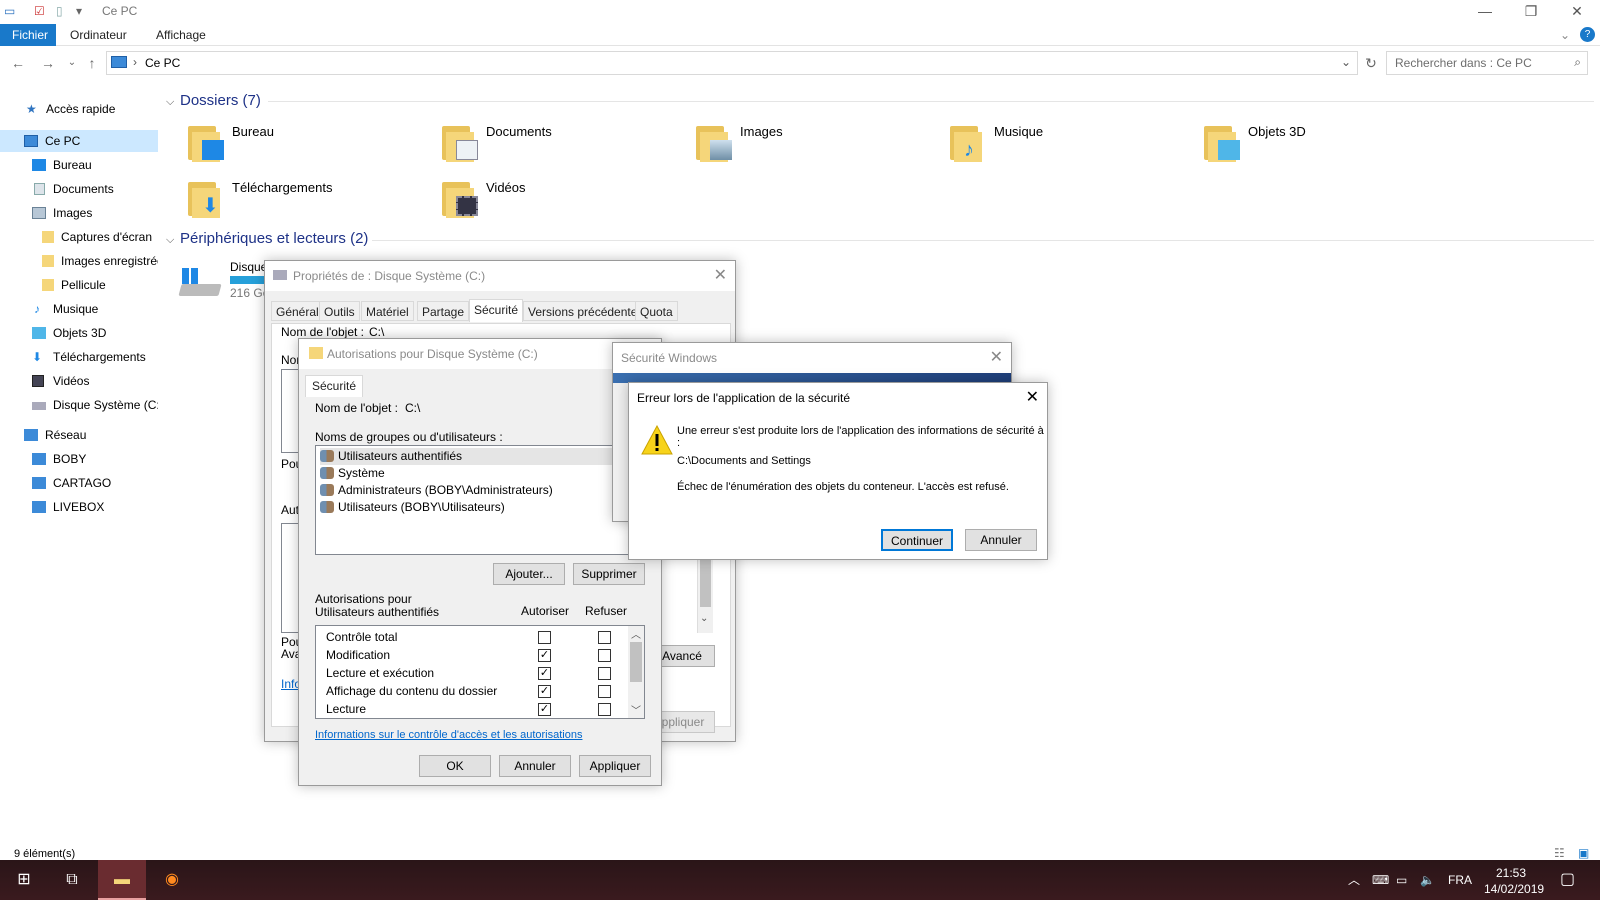  Describe the element at coordinates (135, 62) in the screenshot. I see `chevron-right-icon: ›` at that location.